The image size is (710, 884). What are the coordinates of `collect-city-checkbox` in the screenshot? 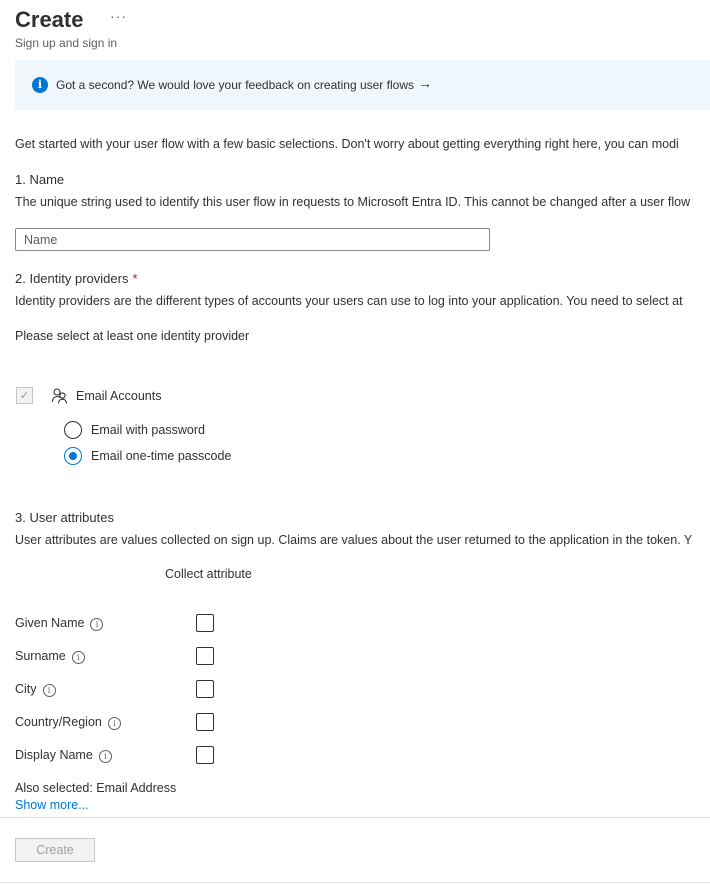 It's located at (205, 689).